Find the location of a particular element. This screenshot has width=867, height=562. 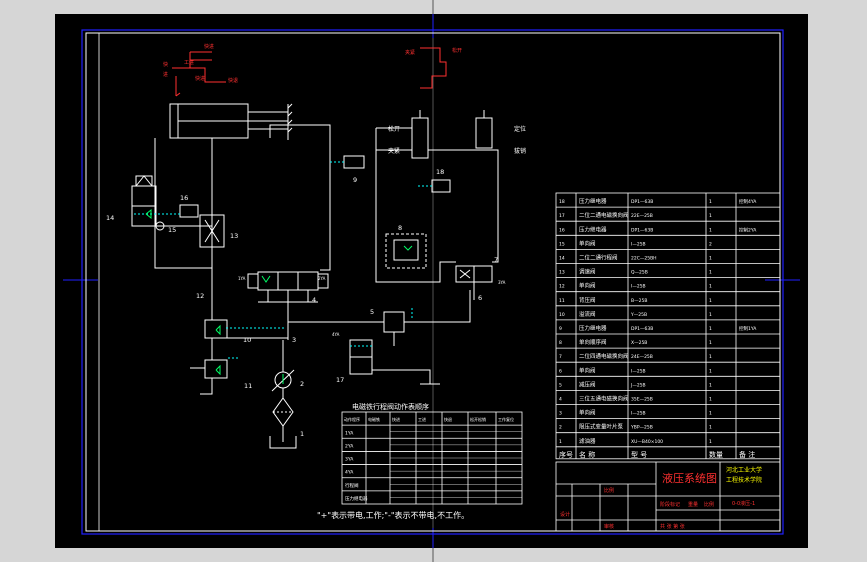

label-1ya: 1YA is located at coordinates (242, 278).